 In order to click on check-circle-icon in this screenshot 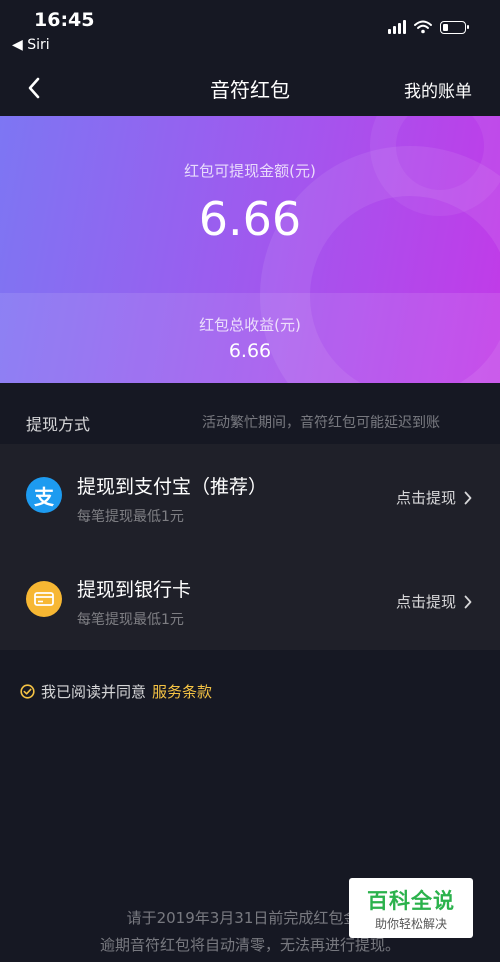, I will do `click(27, 691)`.